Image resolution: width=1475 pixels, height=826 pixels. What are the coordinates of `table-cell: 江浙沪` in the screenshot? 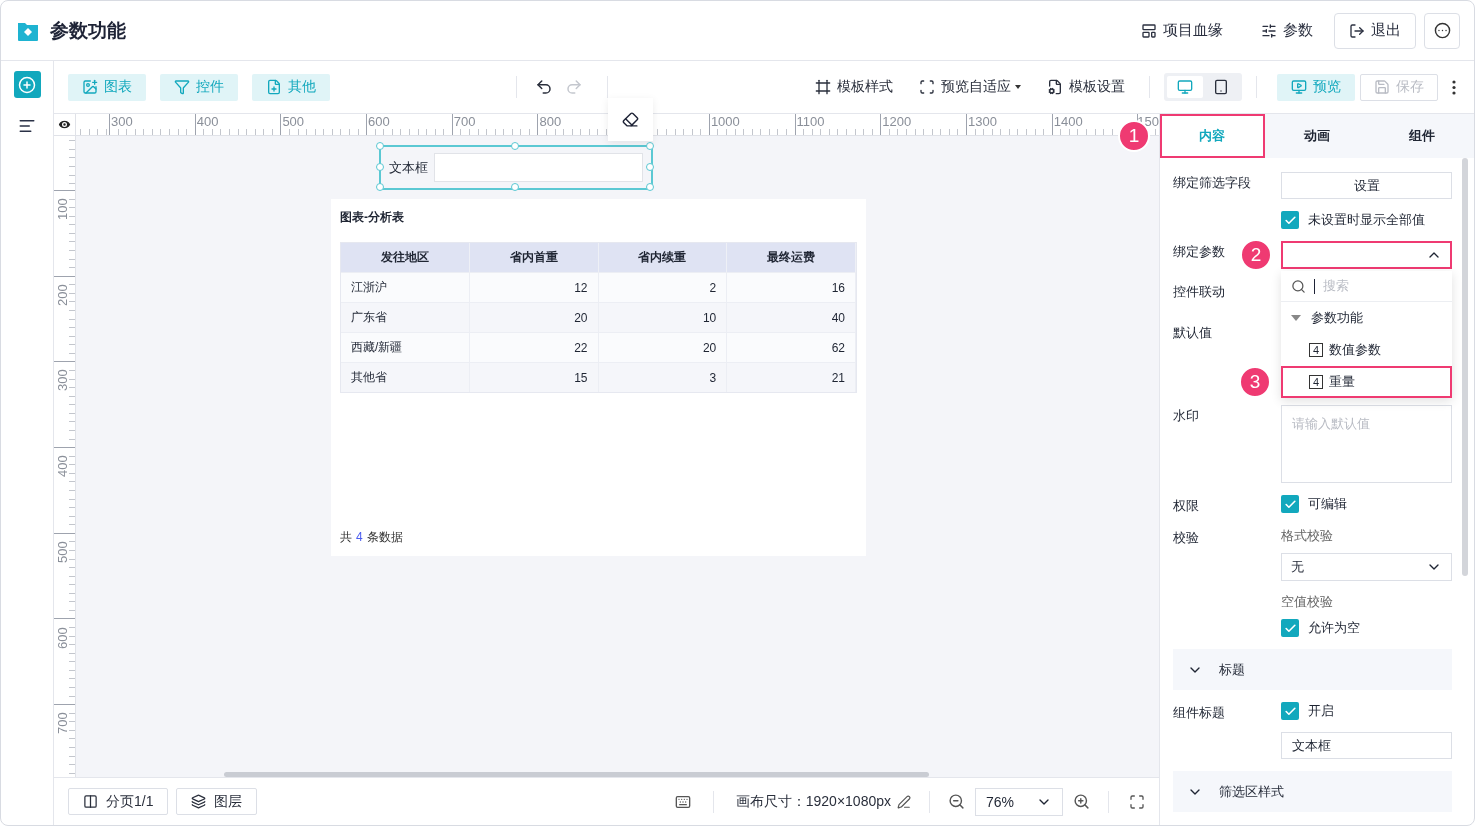 It's located at (405, 287).